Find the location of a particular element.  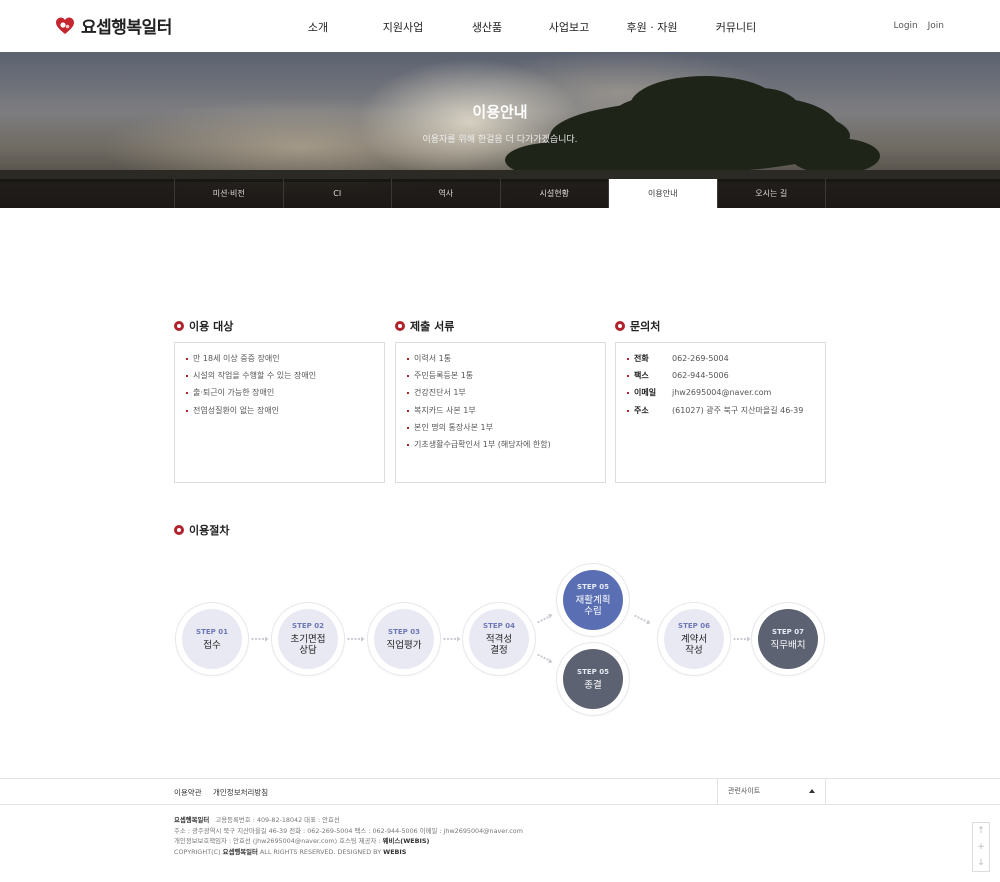

nav-item-donation: 후원 · 자원 is located at coordinates (652, 27).